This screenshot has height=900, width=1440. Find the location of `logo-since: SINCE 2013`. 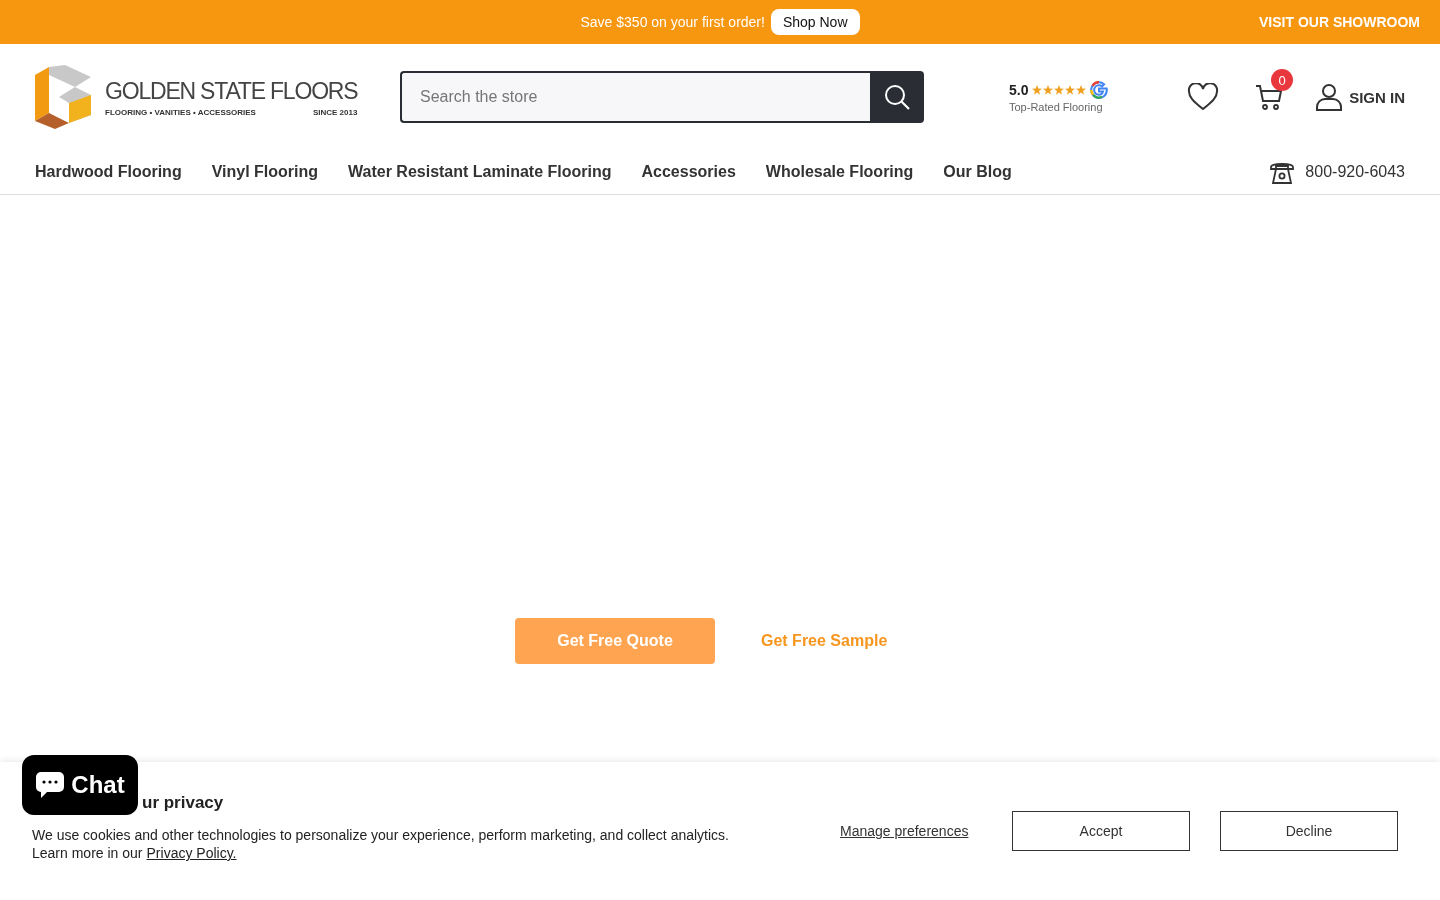

logo-since: SINCE 2013 is located at coordinates (335, 112).